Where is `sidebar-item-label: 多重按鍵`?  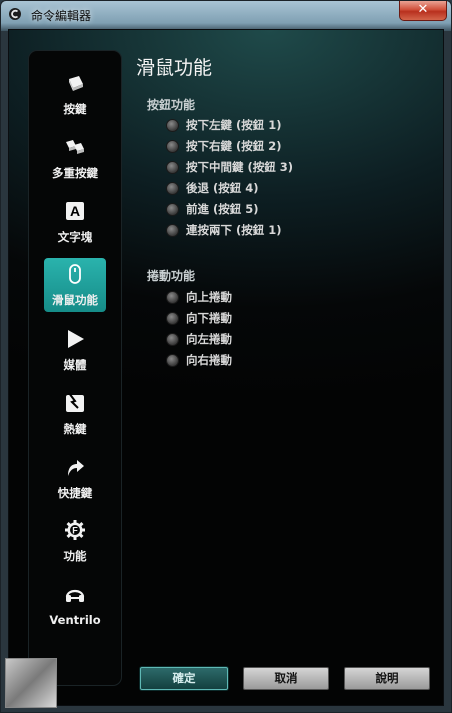
sidebar-item-label: 多重按鍵 is located at coordinates (75, 173).